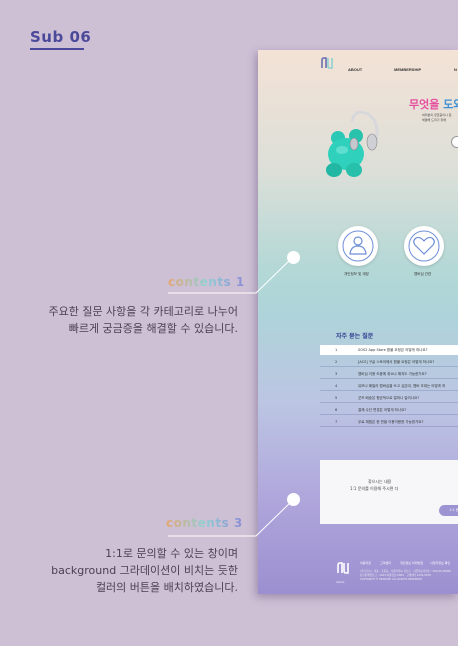 This screenshot has height=646, width=458. Describe the element at coordinates (166, 587) in the screenshot. I see `annotation-line: 컬러의 버튼을 배치하였습니다.` at that location.